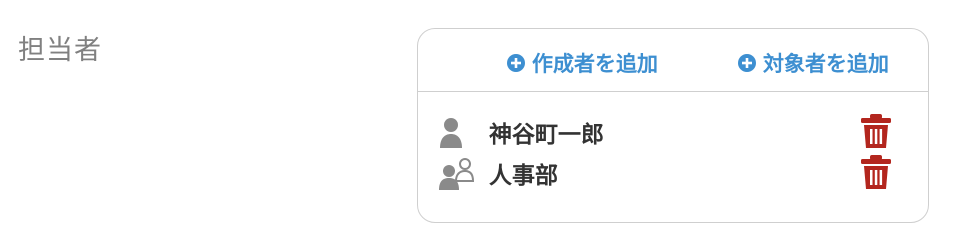  I want to click on panel-header: 作成者を追加 対象者を追加, so click(673, 60).